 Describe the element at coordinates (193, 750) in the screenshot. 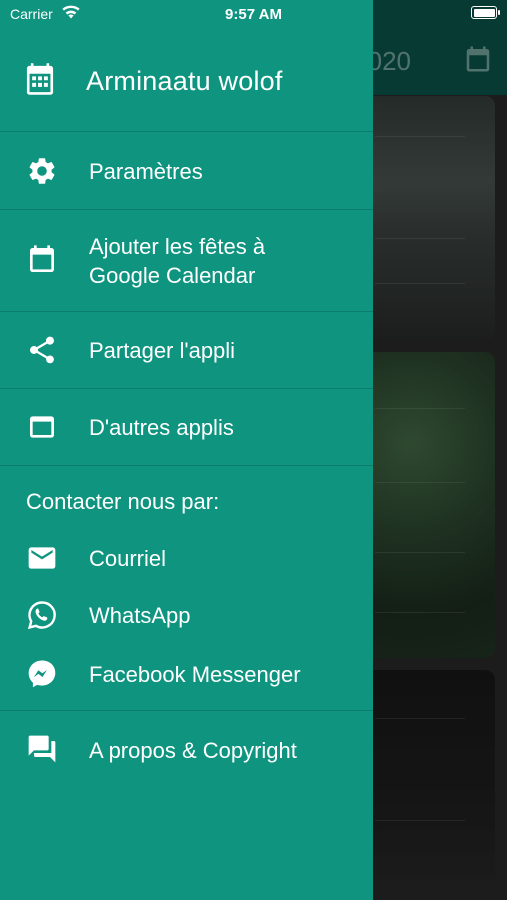

I see `menu-item-label: A propos & Copyright` at that location.